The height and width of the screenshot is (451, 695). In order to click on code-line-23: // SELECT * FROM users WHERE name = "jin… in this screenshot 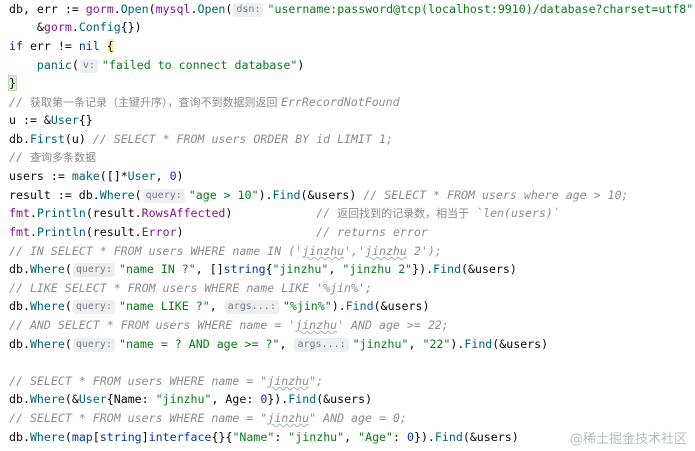, I will do `click(208, 418)`.